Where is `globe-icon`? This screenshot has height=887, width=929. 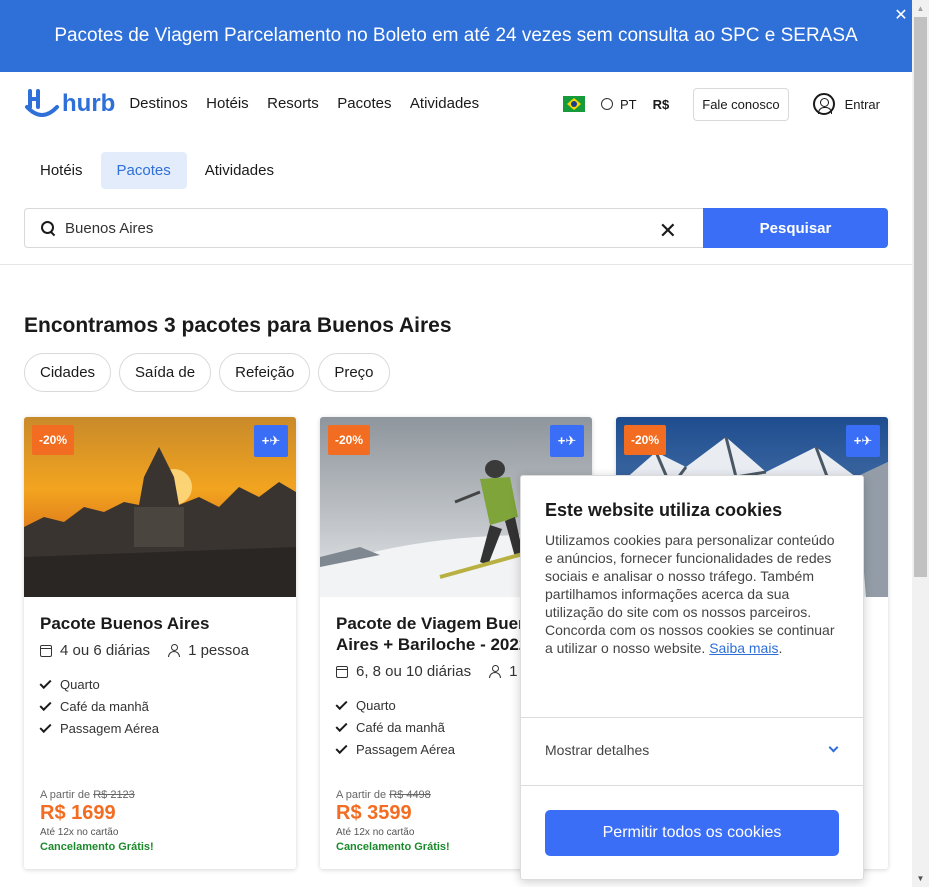 globe-icon is located at coordinates (607, 104).